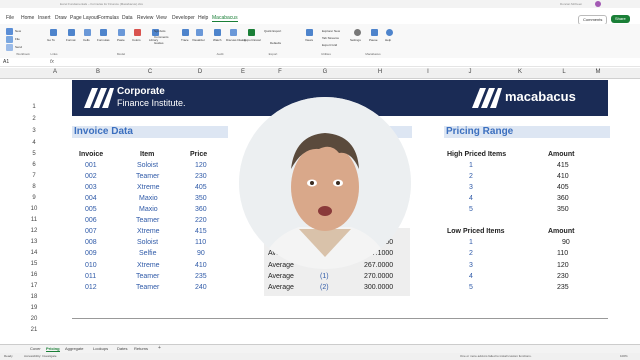 Image resolution: width=640 pixels, height=360 pixels. I want to click on invoice-cell: 005, so click(91, 209).